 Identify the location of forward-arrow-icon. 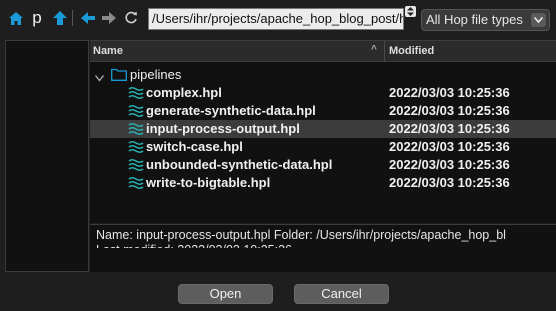
(109, 18).